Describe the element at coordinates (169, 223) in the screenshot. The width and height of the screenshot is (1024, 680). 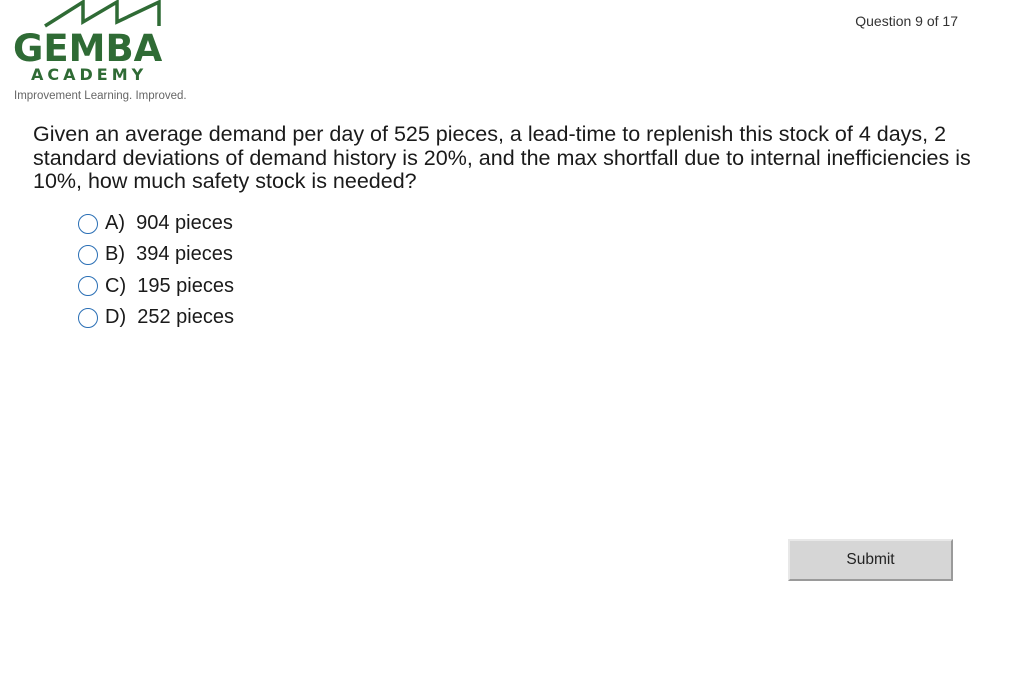
I see `answer-option-label: A) 904 pieces` at that location.